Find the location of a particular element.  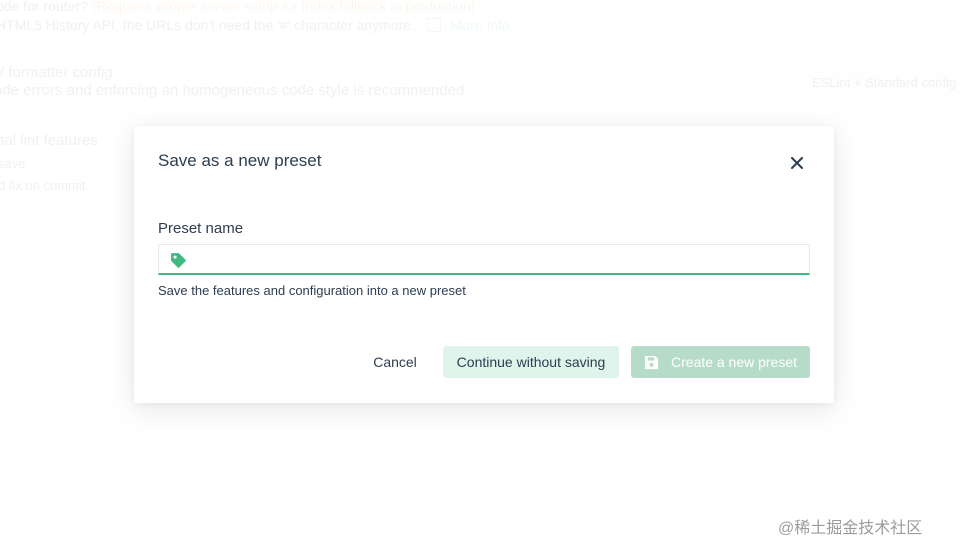

close-icon is located at coordinates (797, 163).